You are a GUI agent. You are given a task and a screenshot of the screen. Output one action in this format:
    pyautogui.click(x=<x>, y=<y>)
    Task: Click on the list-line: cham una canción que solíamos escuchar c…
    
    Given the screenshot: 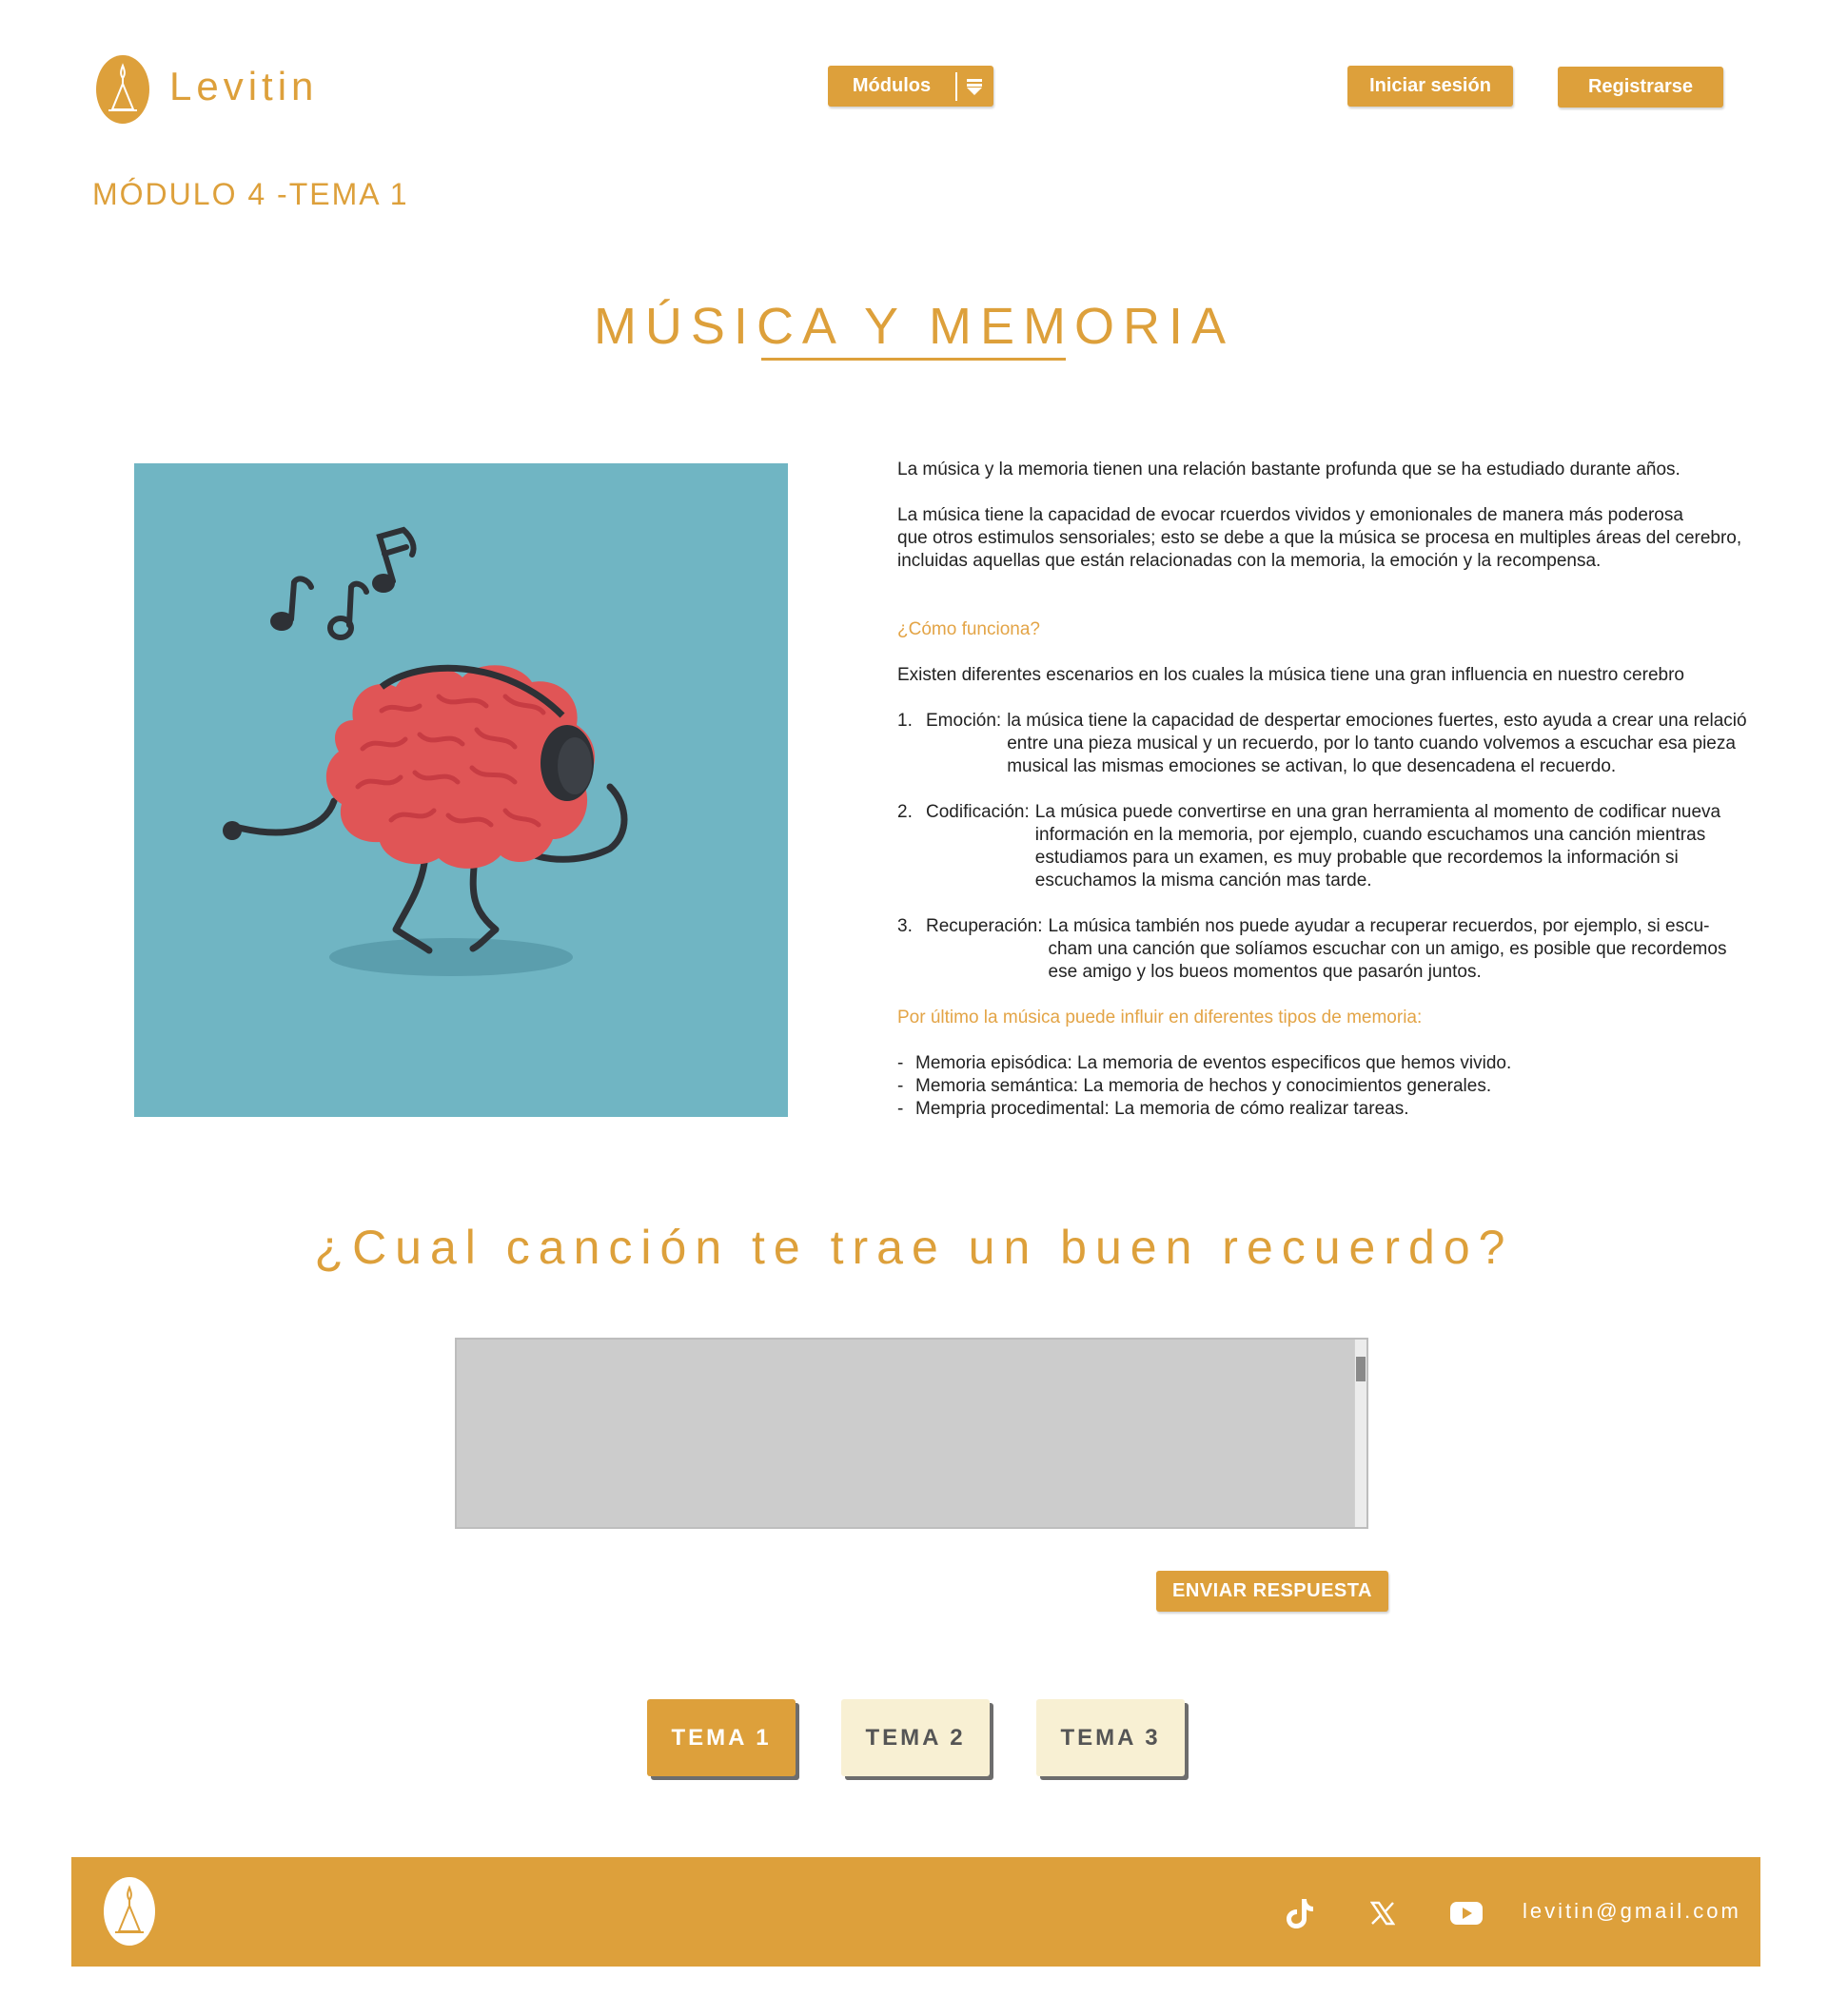 What is the action you would take?
    pyautogui.click(x=1387, y=949)
    